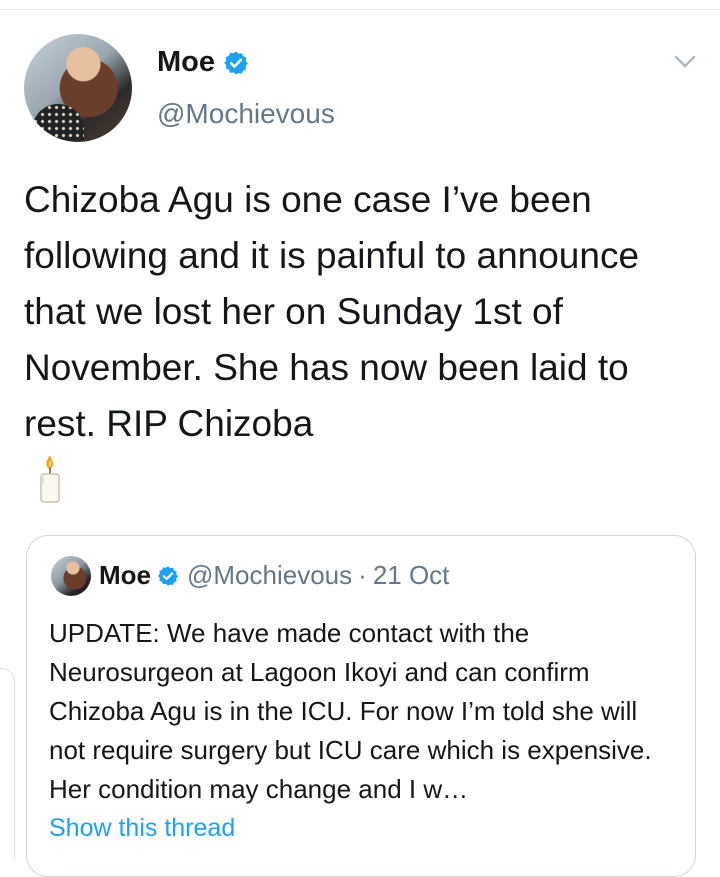 The image size is (720, 877). I want to click on author-name: Moe, so click(186, 62).